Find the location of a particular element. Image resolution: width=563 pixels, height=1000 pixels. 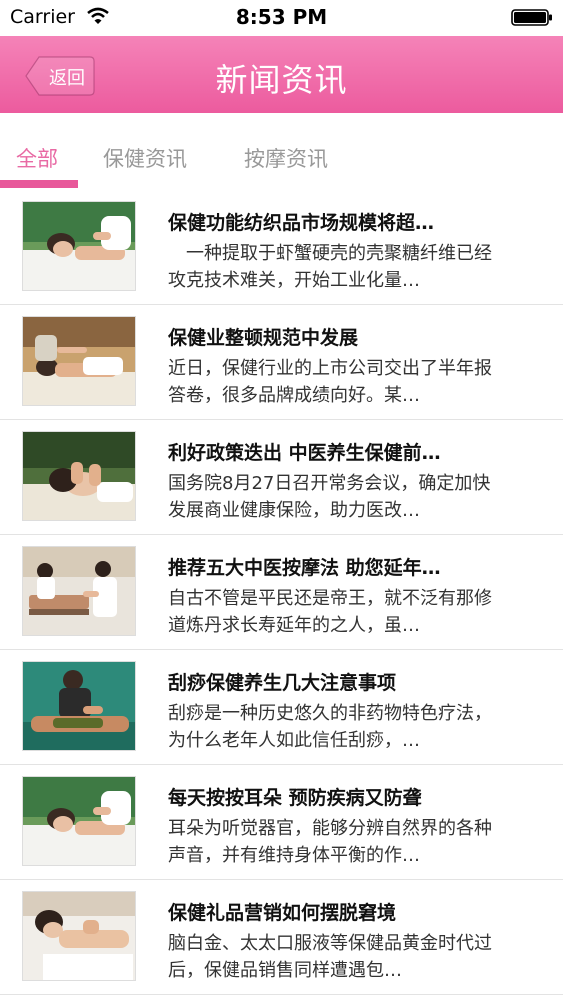

selected-tab-indicator is located at coordinates (39, 184).